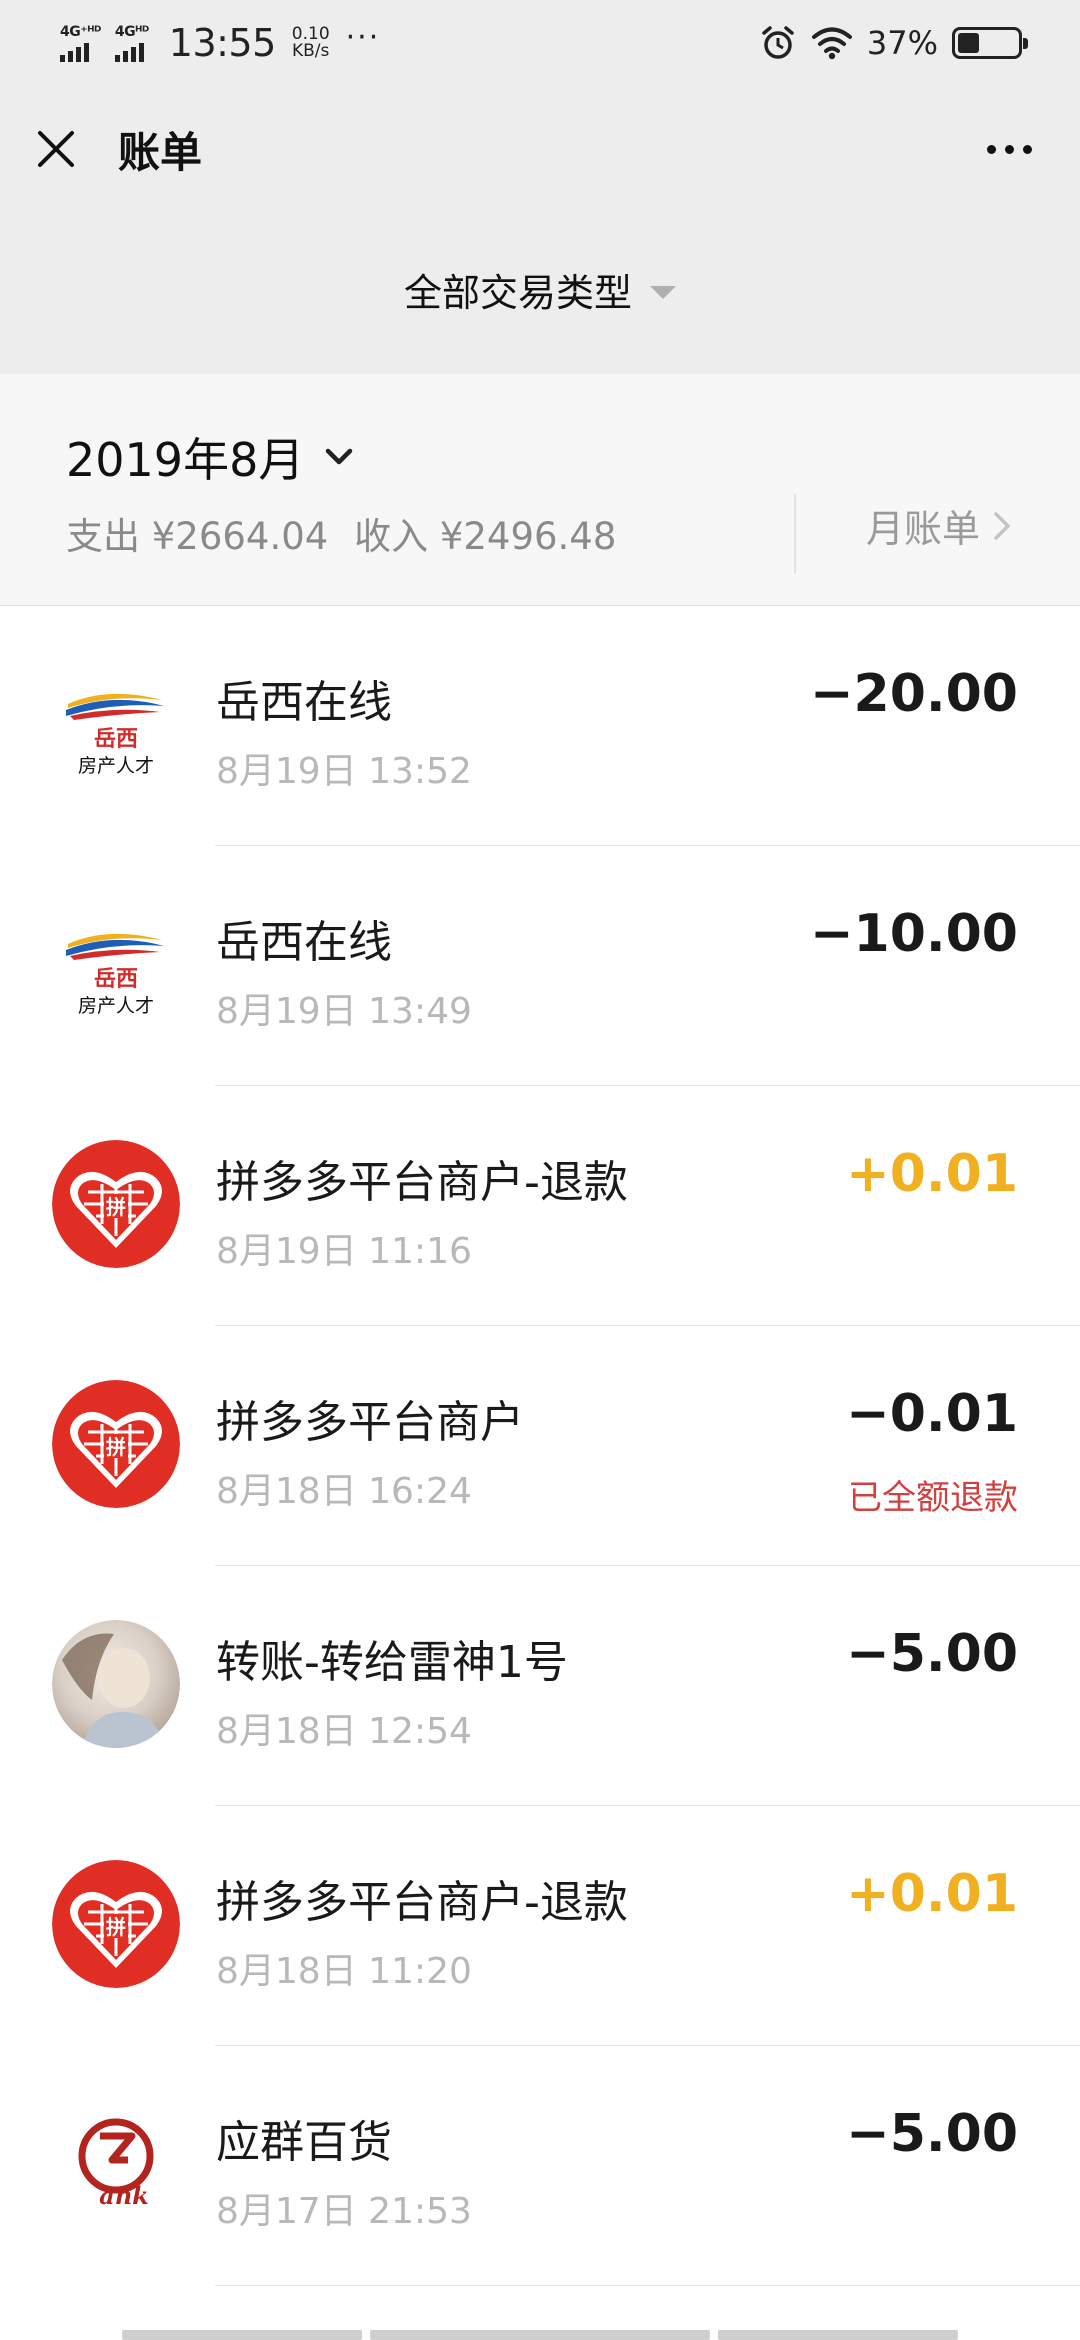 This screenshot has width=1080, height=2340. What do you see at coordinates (363, 37) in the screenshot?
I see `more-notifications-icon: ···` at bounding box center [363, 37].